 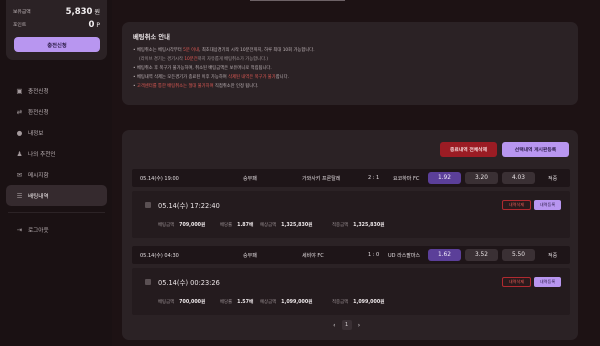 What do you see at coordinates (162, 59) in the screenshot?
I see `notice-text: (라이브 경기는 경기시작` at bounding box center [162, 59].